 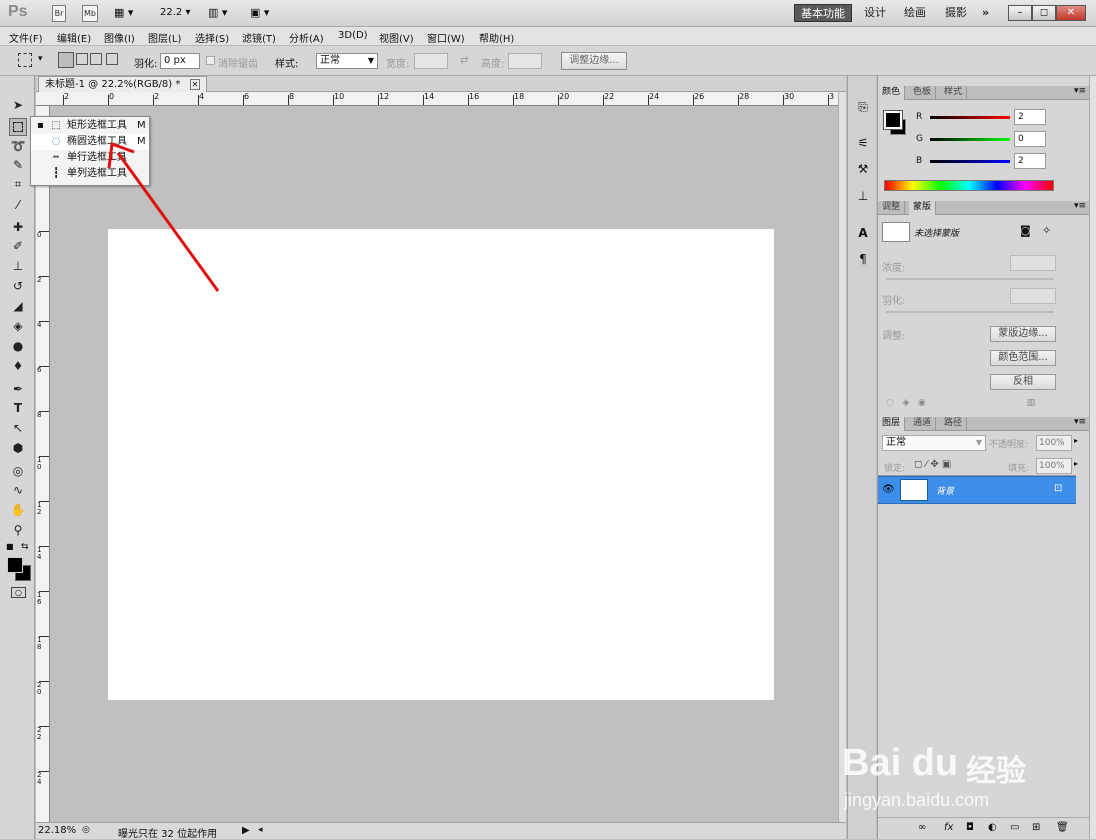 What do you see at coordinates (1044, 13) in the screenshot?
I see `maximize-button: ◻` at bounding box center [1044, 13].